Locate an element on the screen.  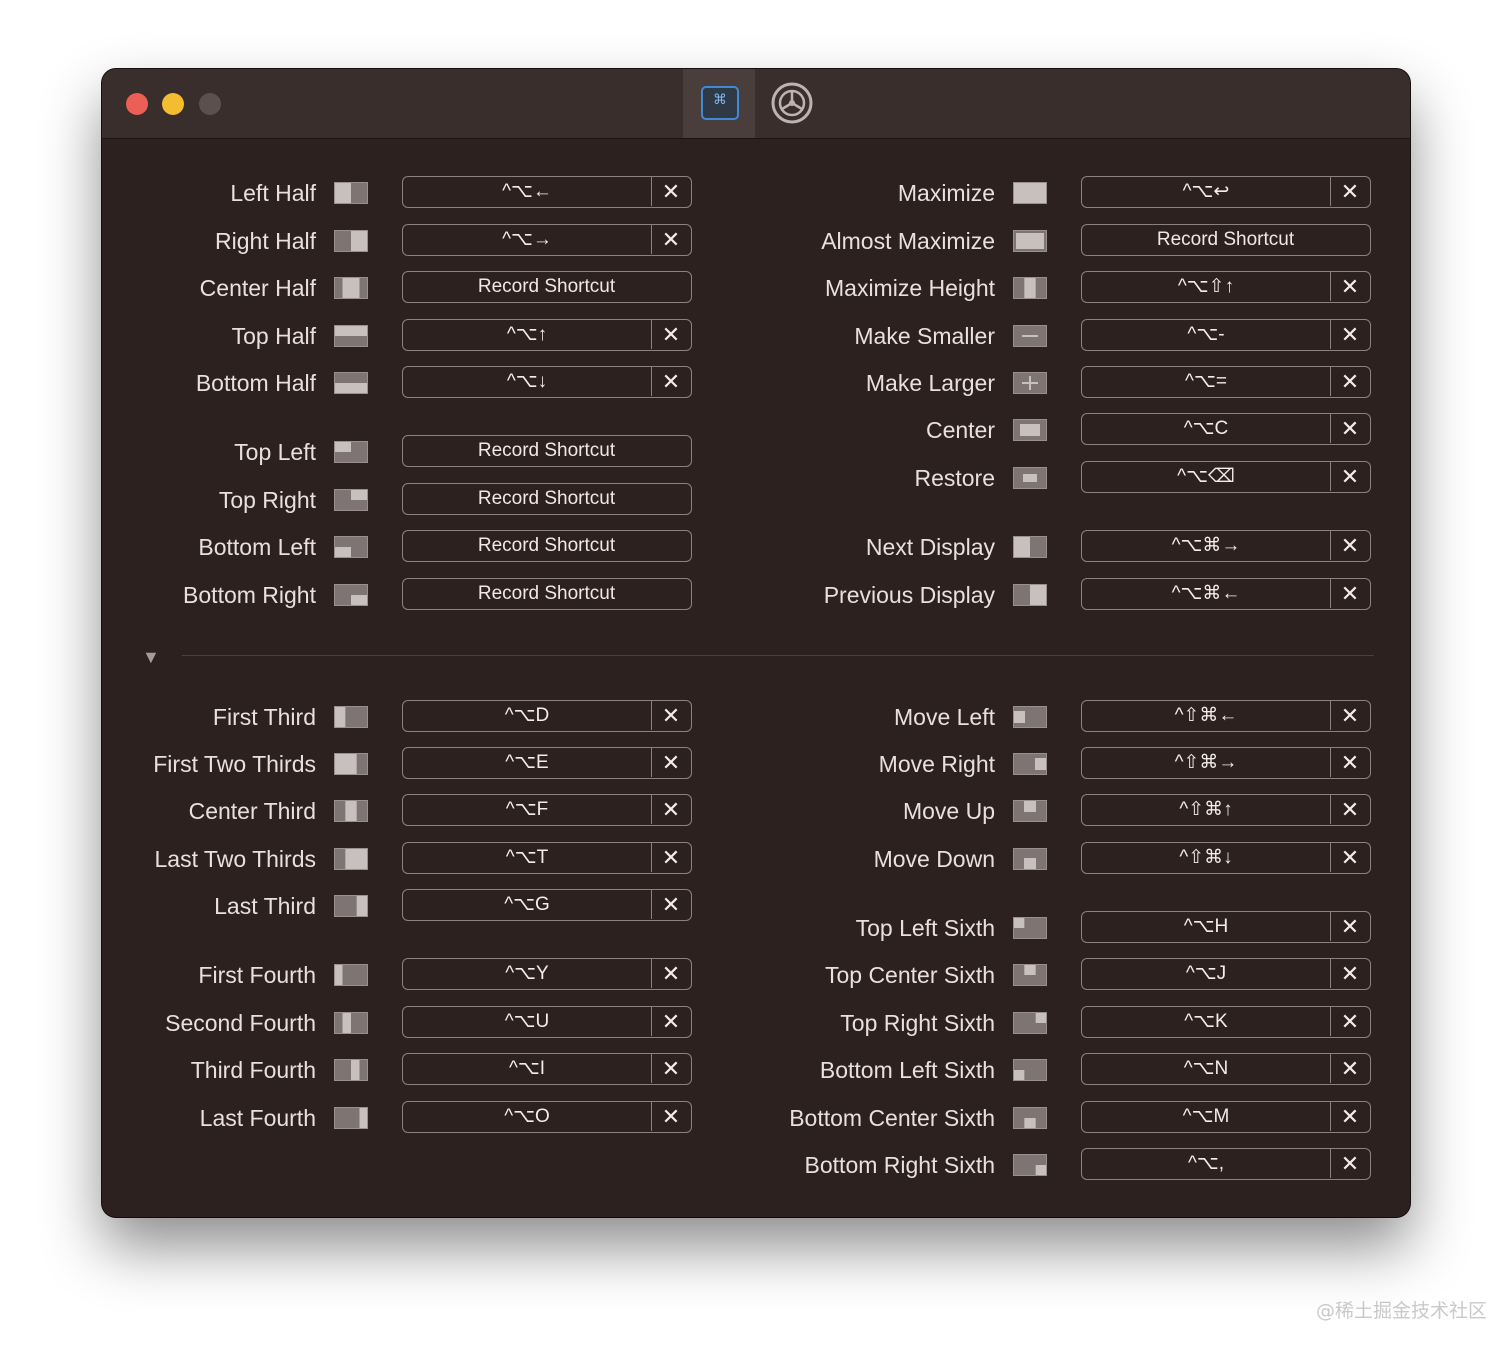
shortcut-row: Bottom Left Sixth ^⌥N ✕ is located at coordinates (756, 1070).